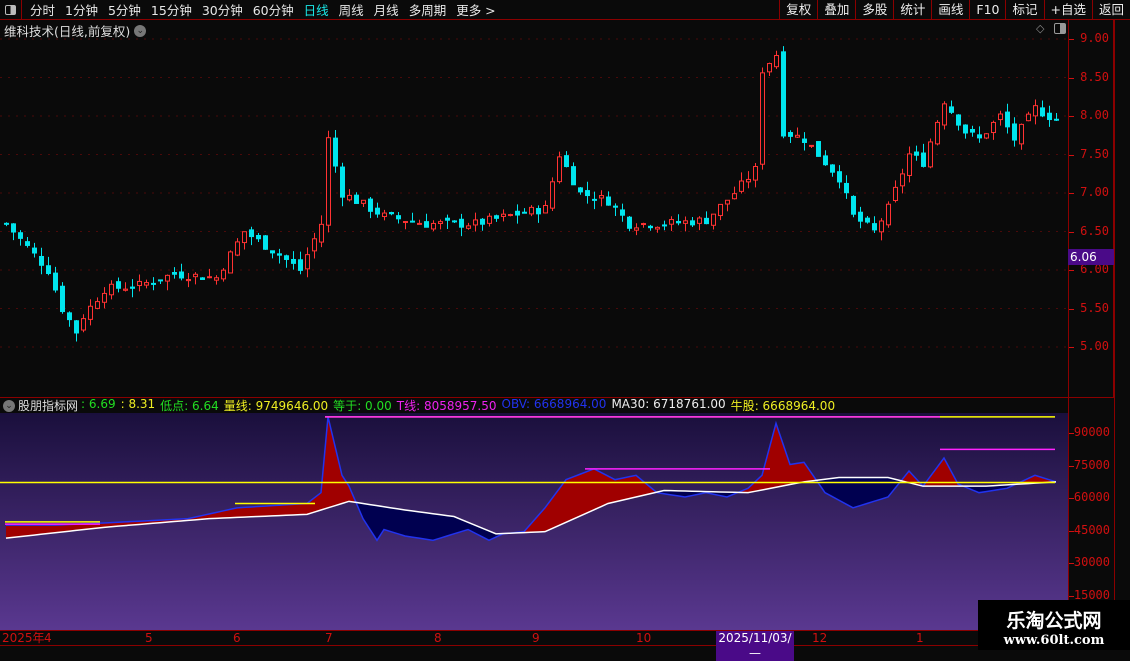 The width and height of the screenshot is (1130, 661). What do you see at coordinates (406, 406) in the screenshot?
I see `field-label: T线` at bounding box center [406, 406].